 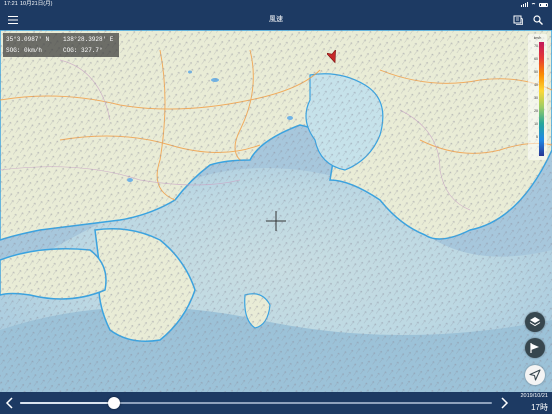 What do you see at coordinates (537, 137) in the screenshot?
I see `legend-tick: 5` at bounding box center [537, 137].